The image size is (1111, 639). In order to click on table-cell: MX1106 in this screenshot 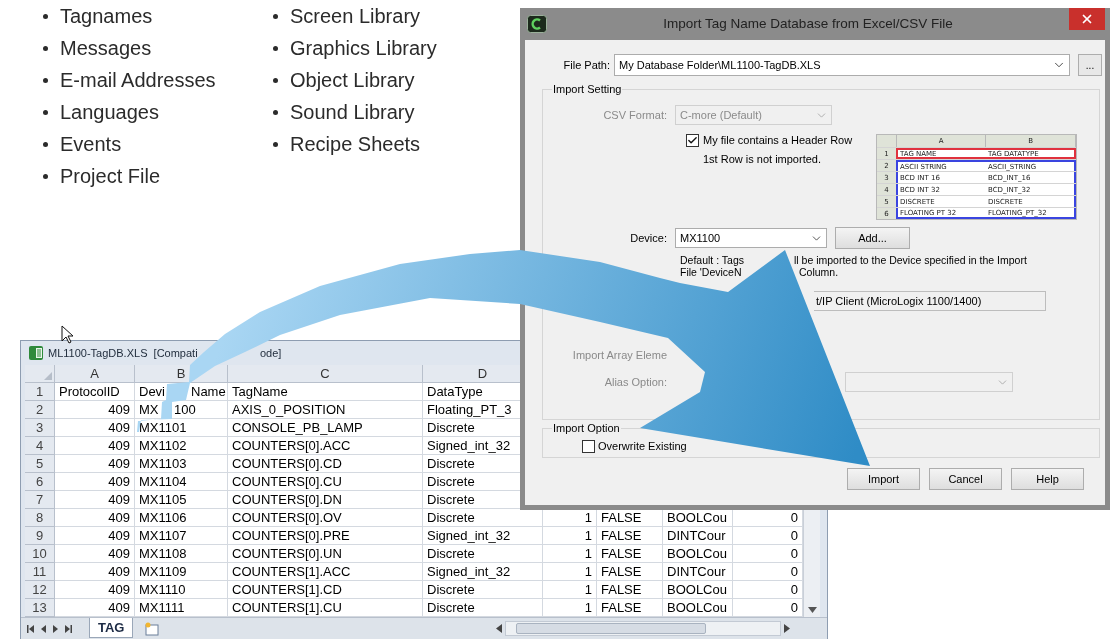, I will do `click(181, 518)`.